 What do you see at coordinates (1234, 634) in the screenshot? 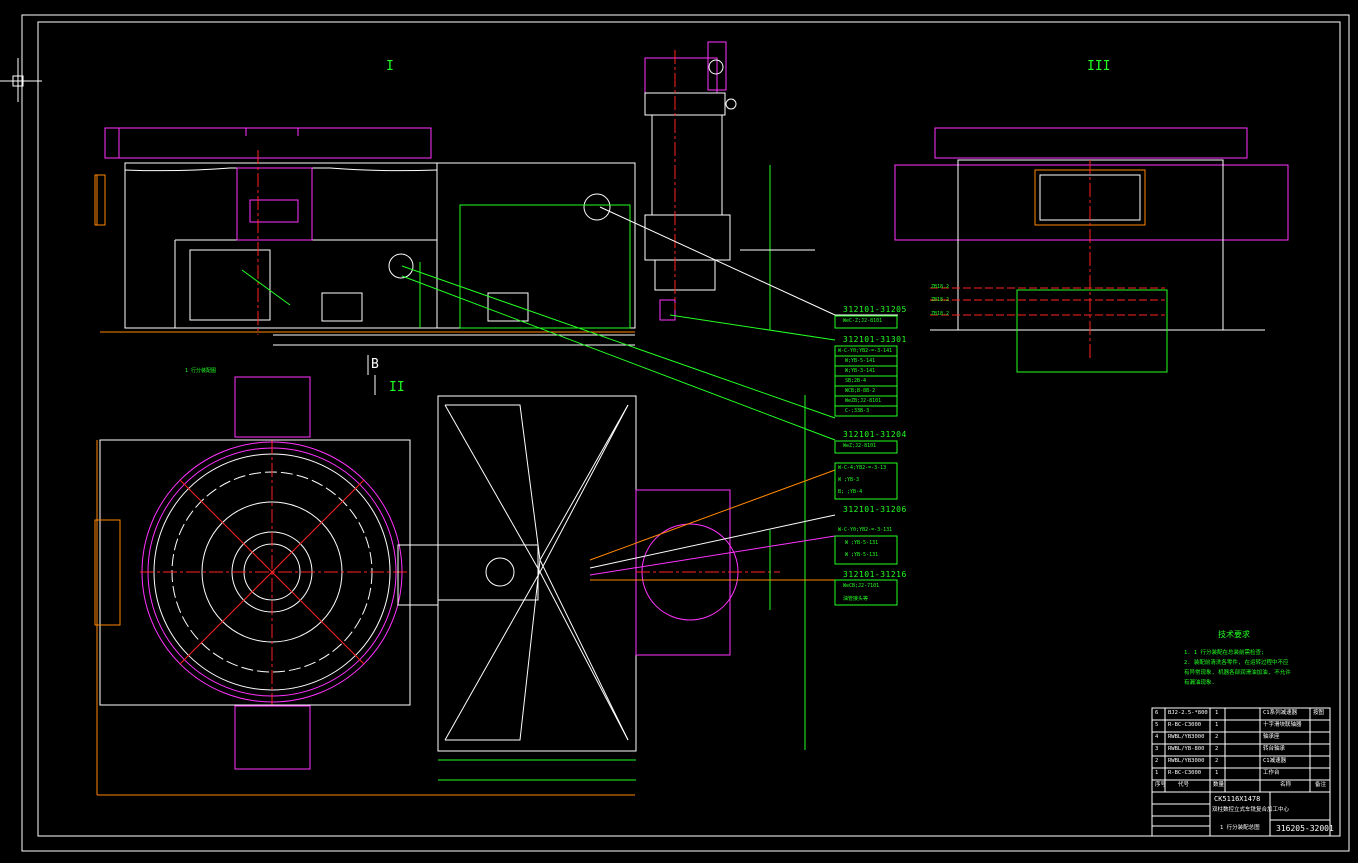
I see `tech-req-title: 技术要求` at bounding box center [1234, 634].